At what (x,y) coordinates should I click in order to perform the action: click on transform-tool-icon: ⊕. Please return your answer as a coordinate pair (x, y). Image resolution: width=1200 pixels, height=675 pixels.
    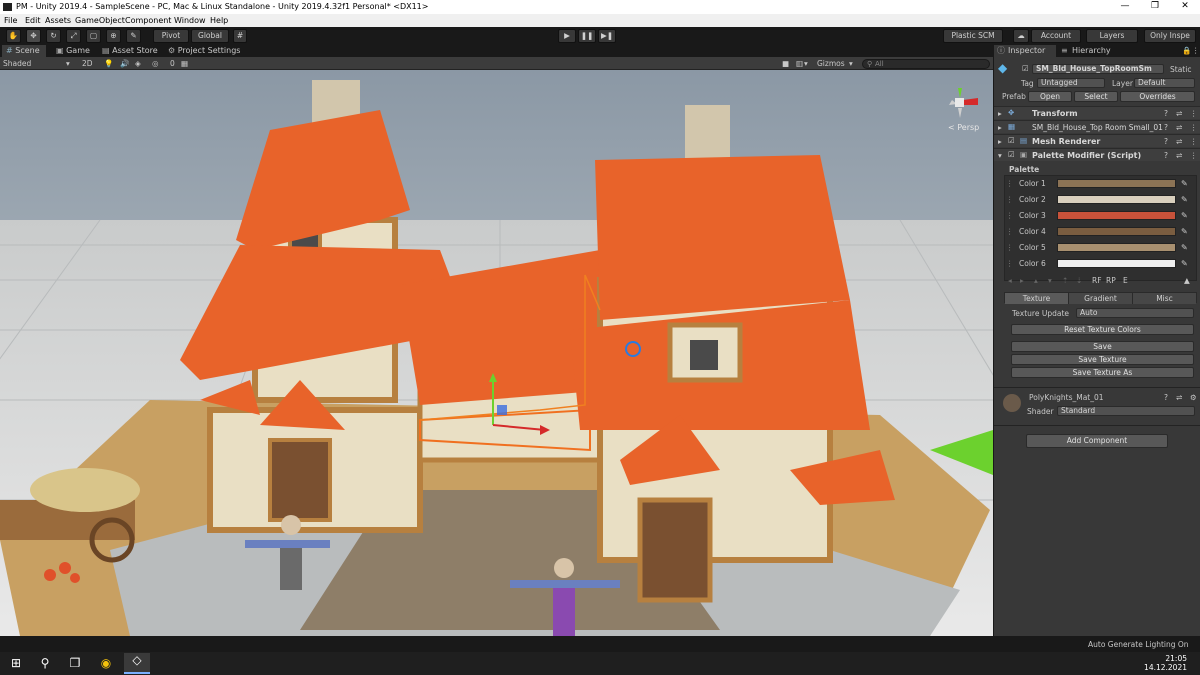
    Looking at the image, I should click on (113, 36).